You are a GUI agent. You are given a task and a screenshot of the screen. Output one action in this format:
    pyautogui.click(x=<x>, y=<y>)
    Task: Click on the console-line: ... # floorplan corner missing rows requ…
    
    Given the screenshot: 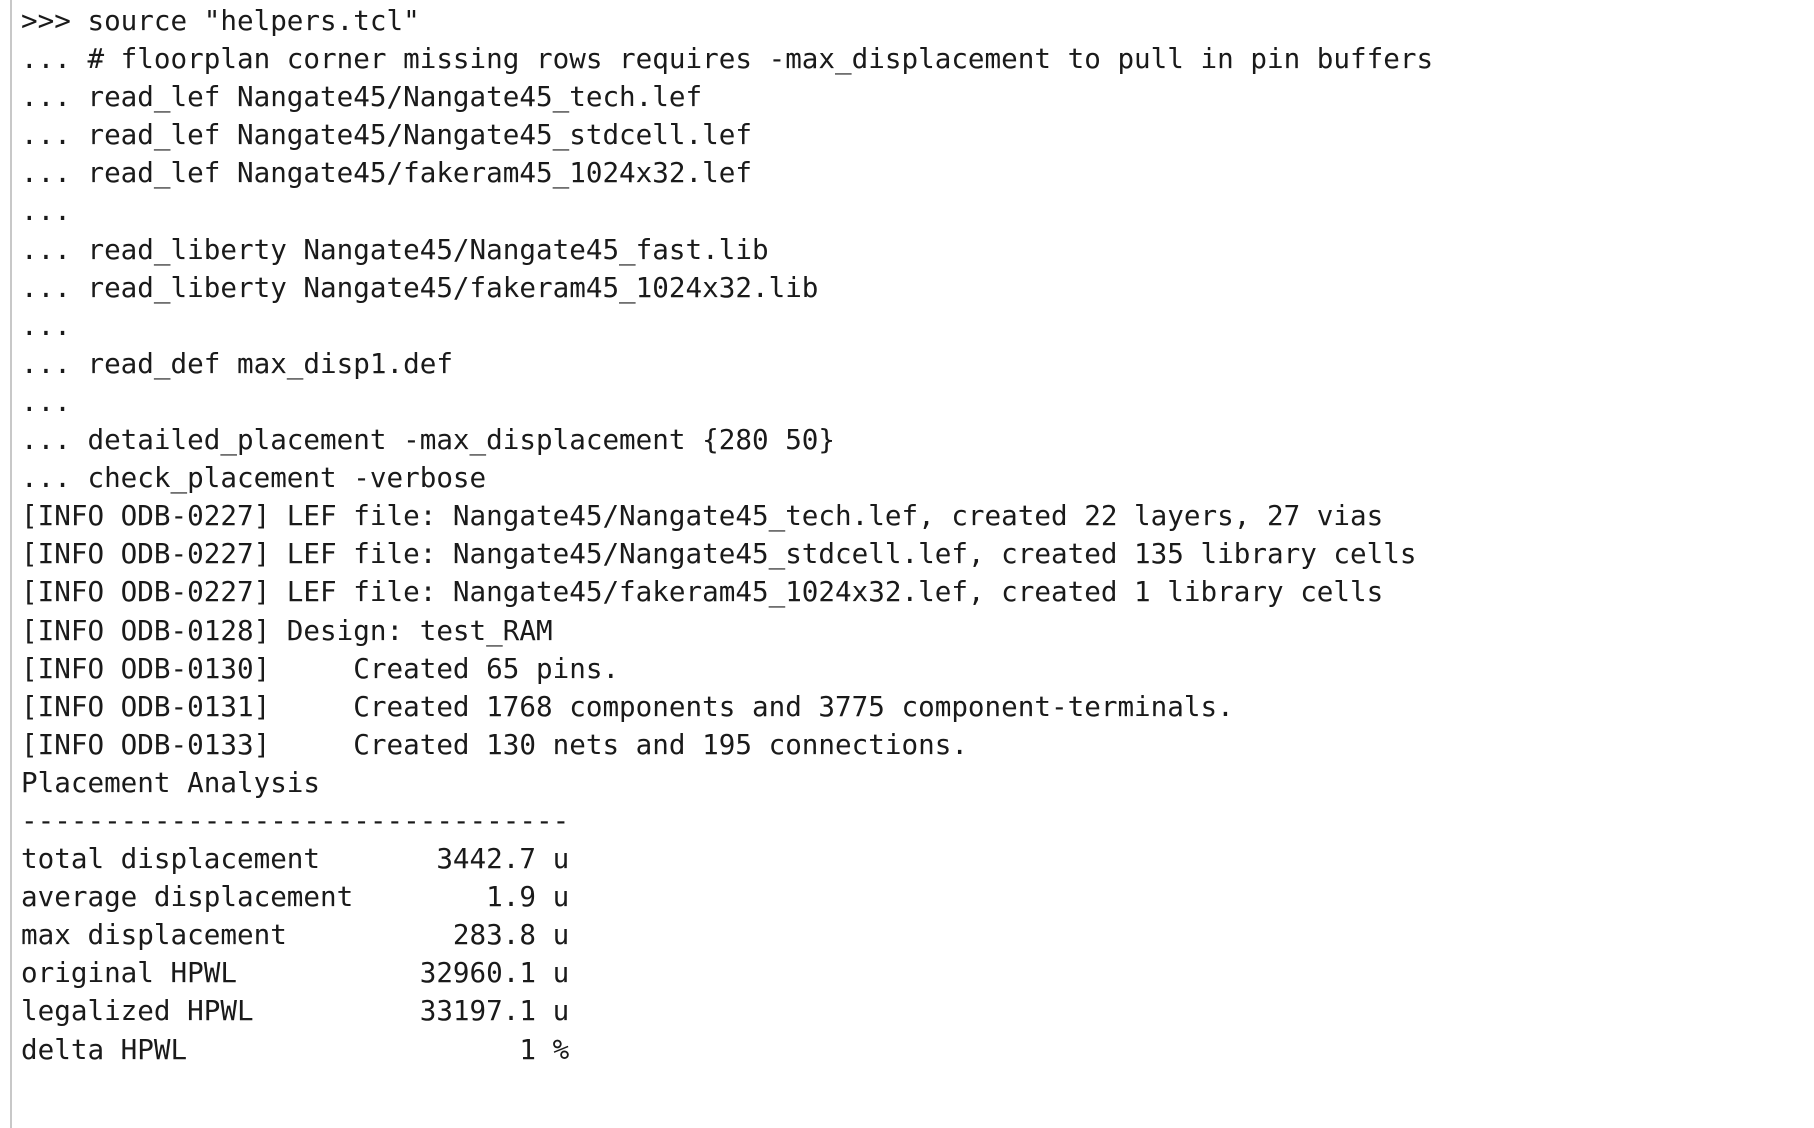 What is the action you would take?
    pyautogui.click(x=727, y=59)
    